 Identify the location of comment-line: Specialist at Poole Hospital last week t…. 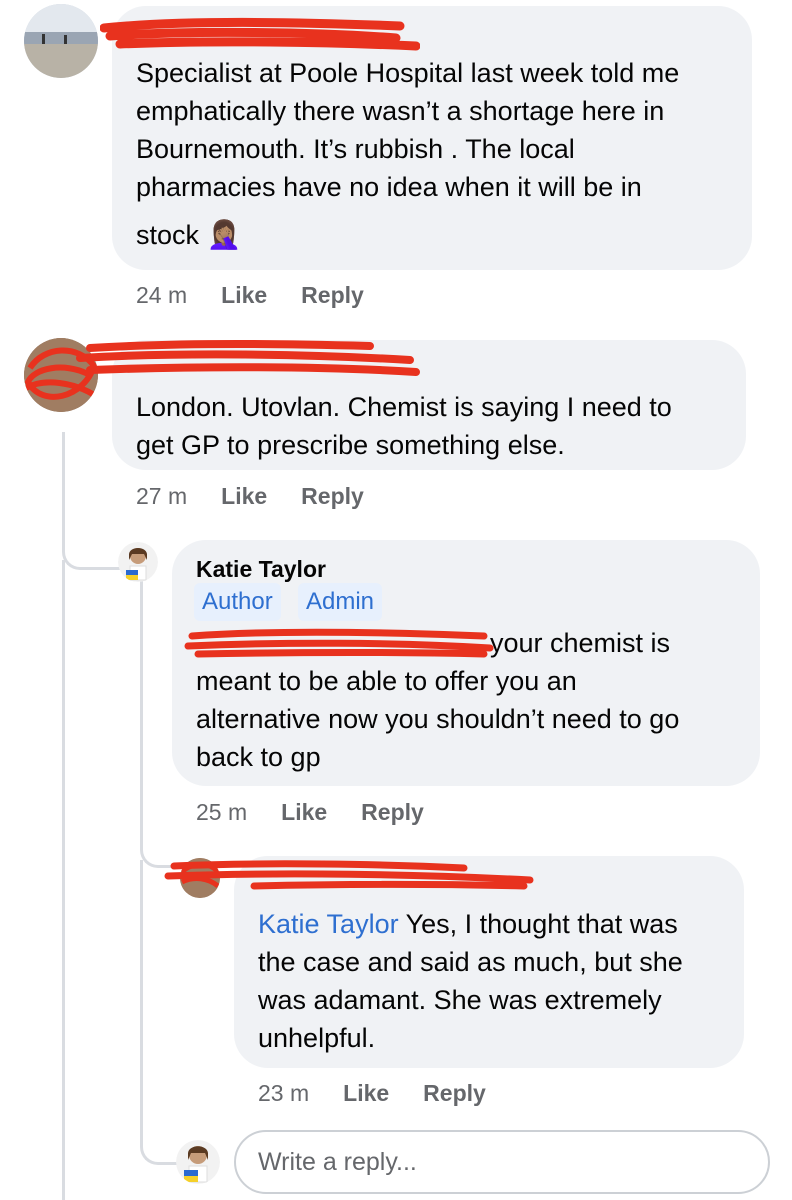
(408, 73).